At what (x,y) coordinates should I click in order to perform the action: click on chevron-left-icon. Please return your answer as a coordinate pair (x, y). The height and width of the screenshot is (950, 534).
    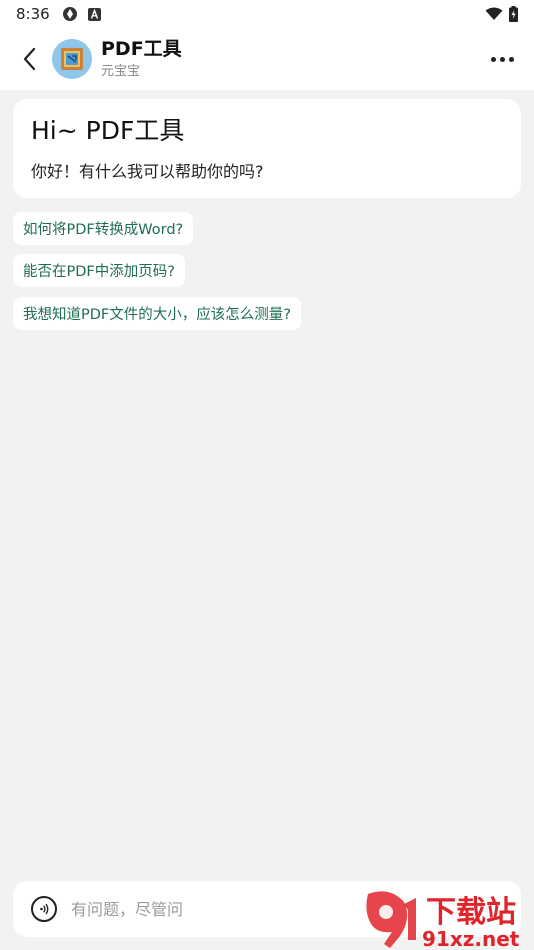
    Looking at the image, I should click on (29, 59).